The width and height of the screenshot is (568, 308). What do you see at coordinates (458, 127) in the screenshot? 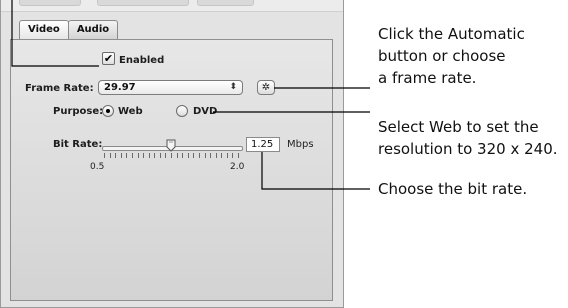
I see `callout-line: Select Web to set the` at bounding box center [458, 127].